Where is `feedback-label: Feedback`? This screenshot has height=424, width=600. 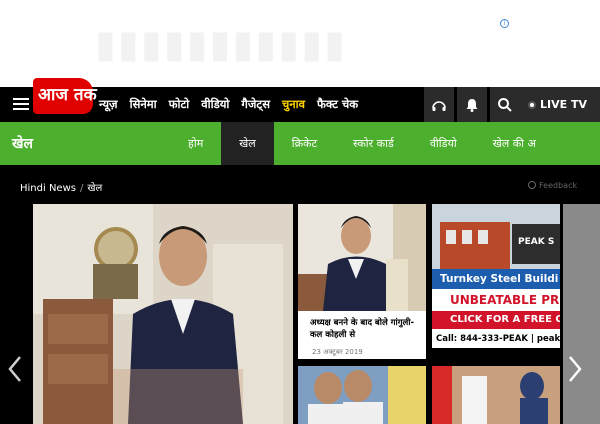
feedback-label: Feedback is located at coordinates (558, 185).